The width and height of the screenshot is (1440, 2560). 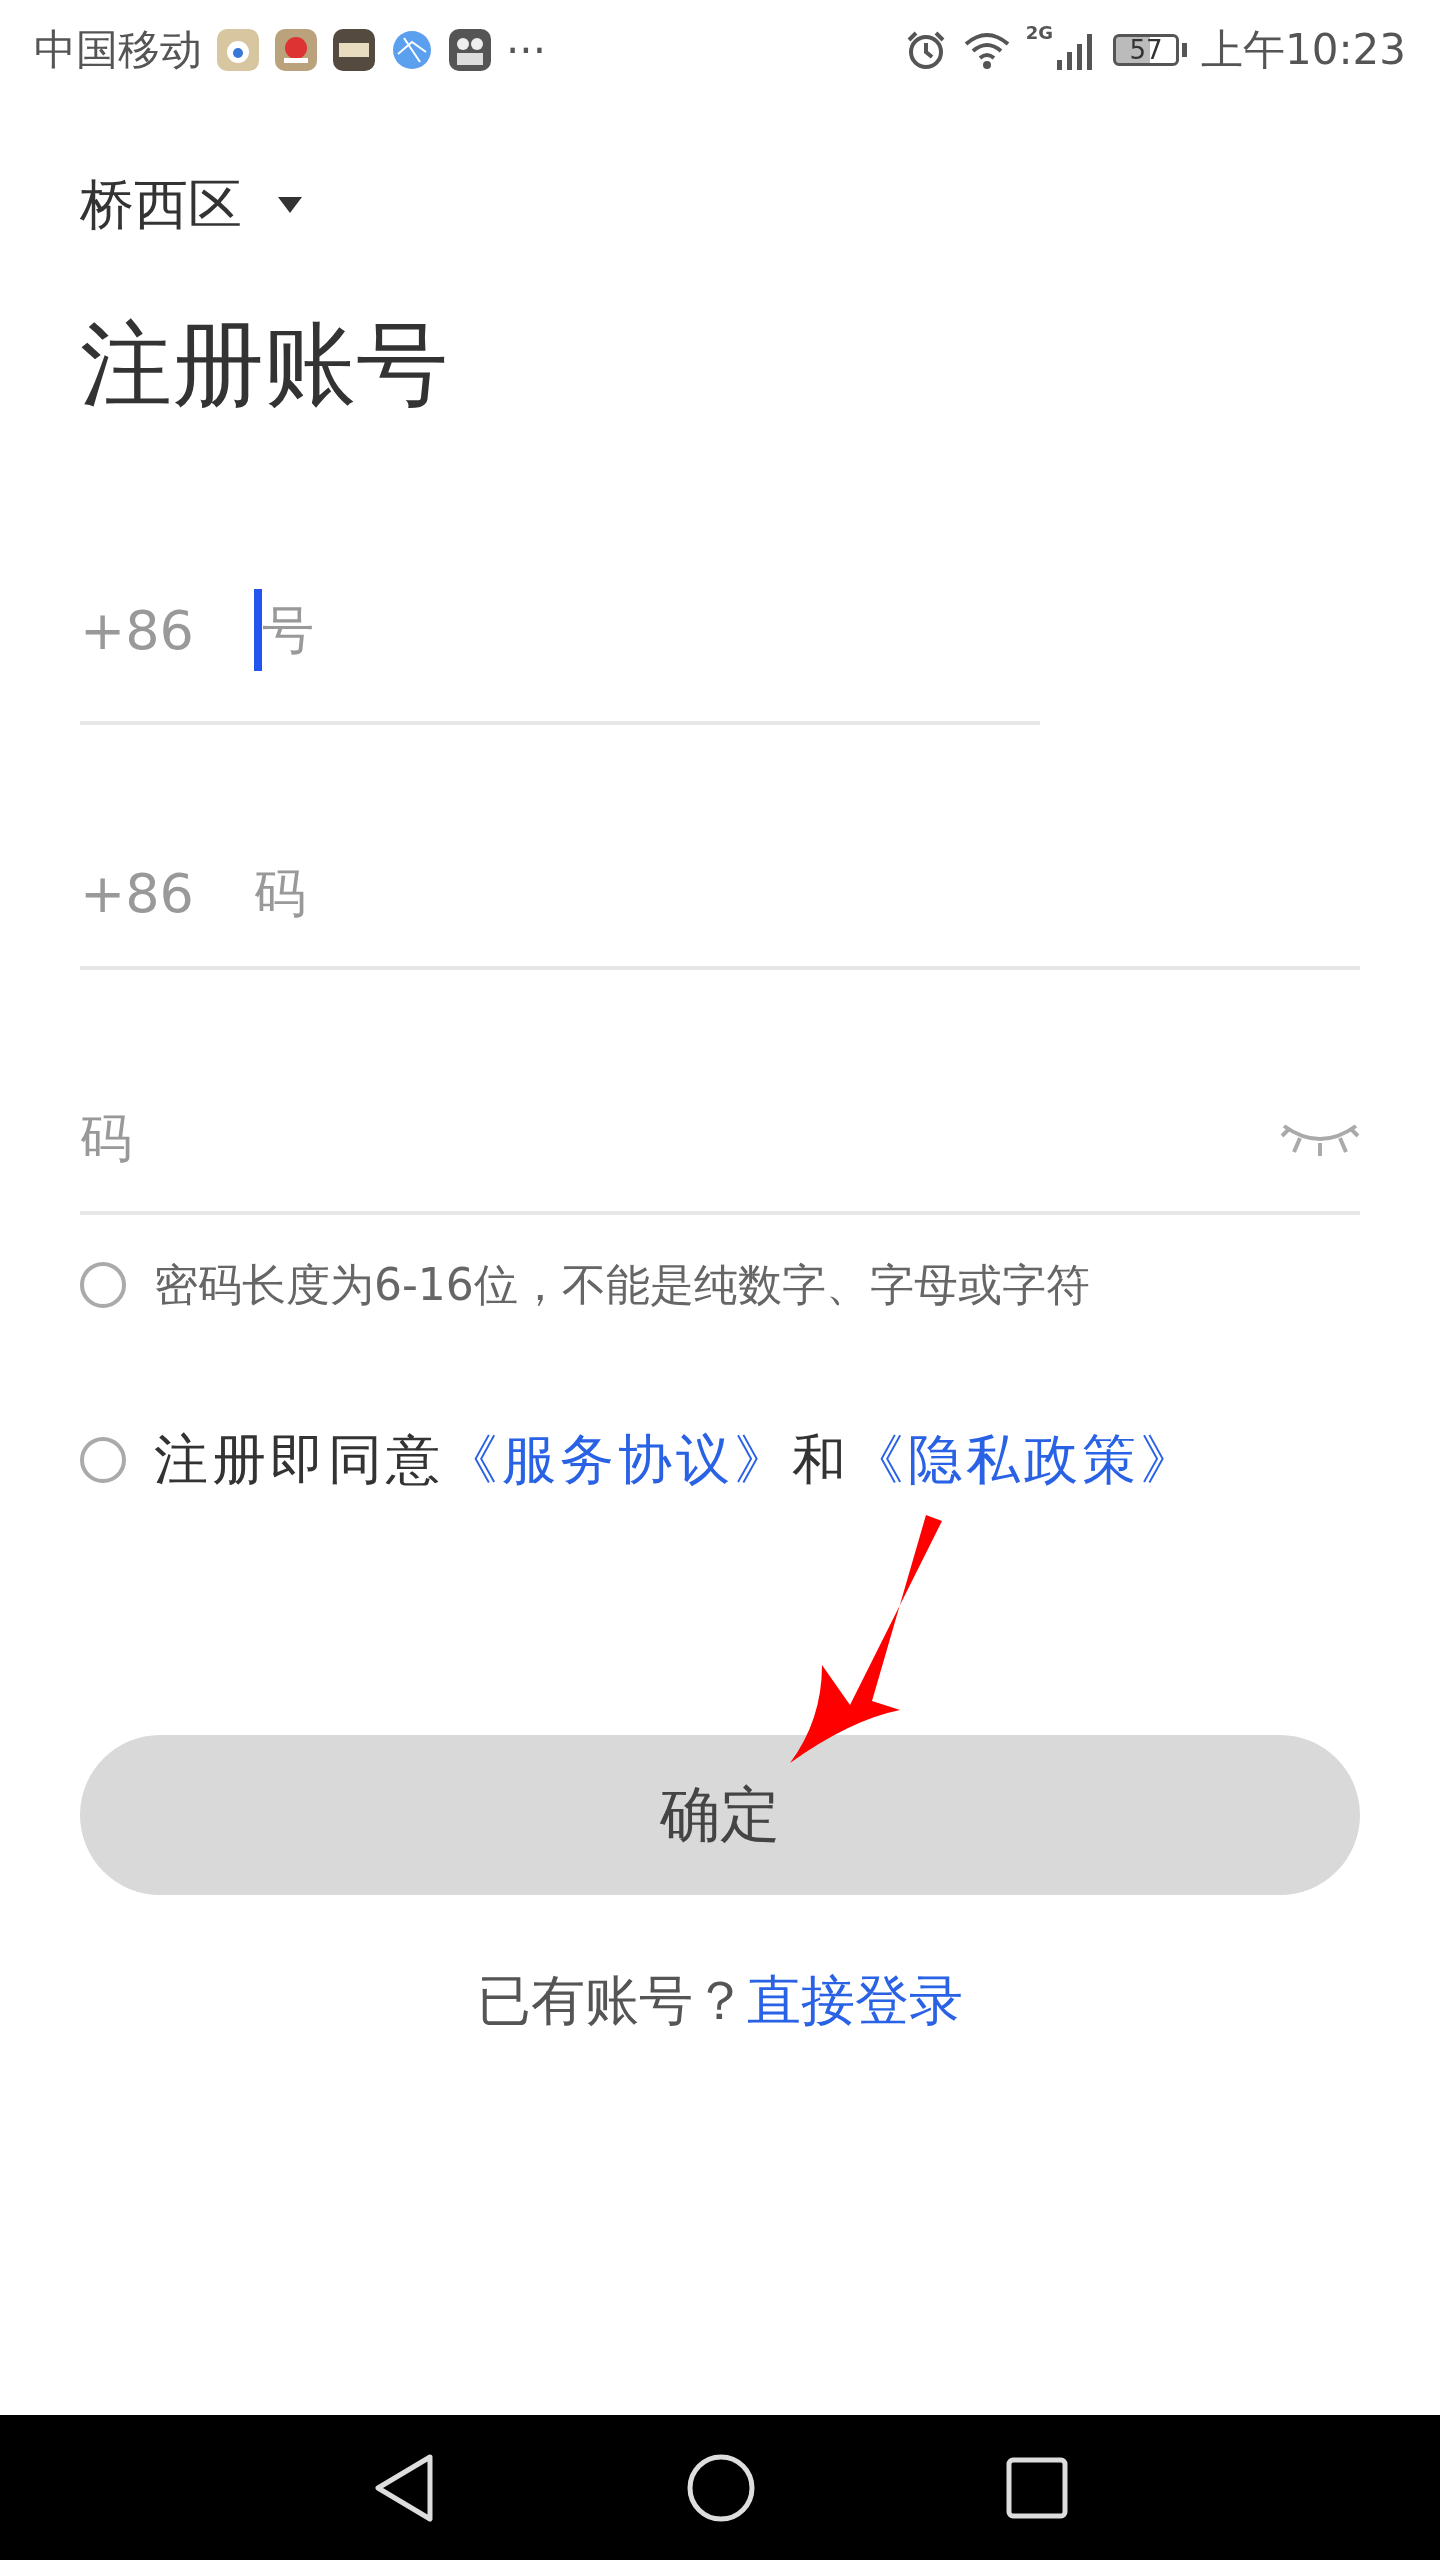 I want to click on more-indicator: ···, so click(x=526, y=50).